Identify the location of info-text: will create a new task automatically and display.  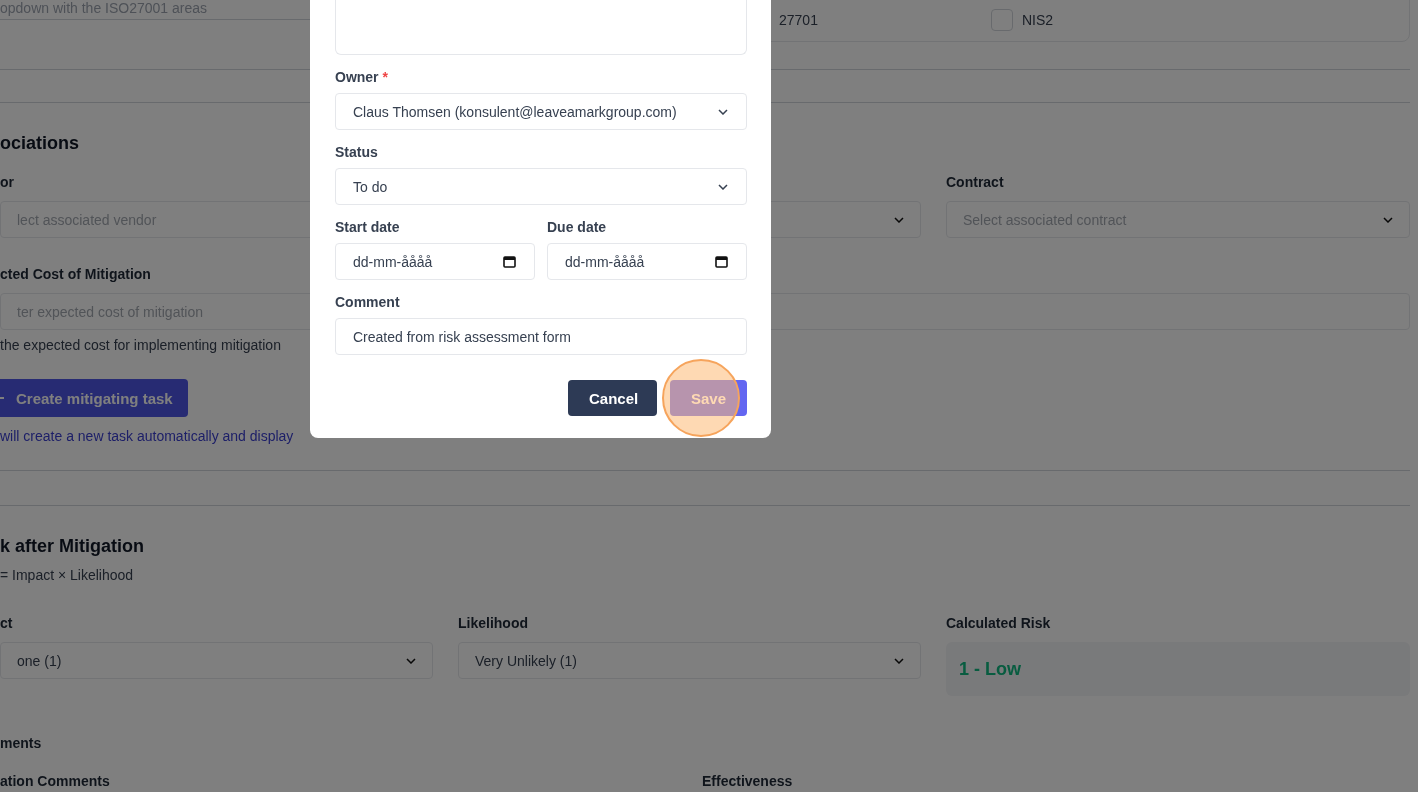
(147, 436).